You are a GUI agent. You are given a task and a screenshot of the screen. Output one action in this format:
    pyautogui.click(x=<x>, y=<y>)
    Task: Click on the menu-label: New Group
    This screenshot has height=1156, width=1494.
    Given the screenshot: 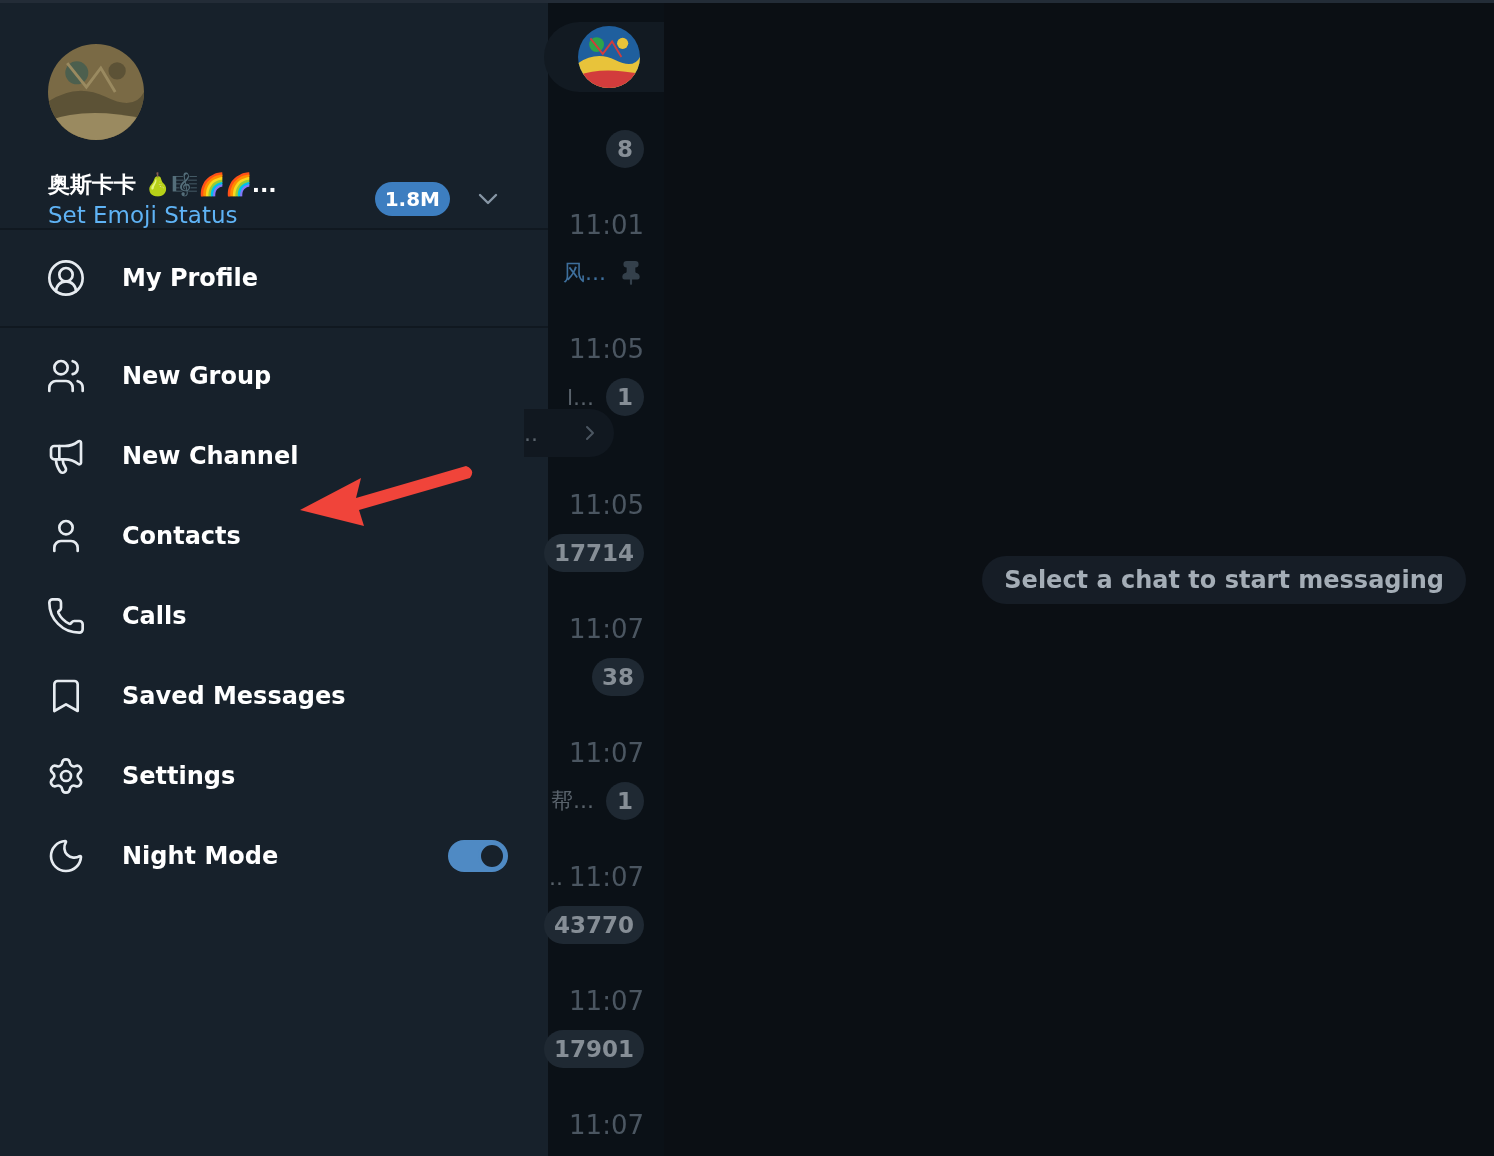 What is the action you would take?
    pyautogui.click(x=197, y=376)
    